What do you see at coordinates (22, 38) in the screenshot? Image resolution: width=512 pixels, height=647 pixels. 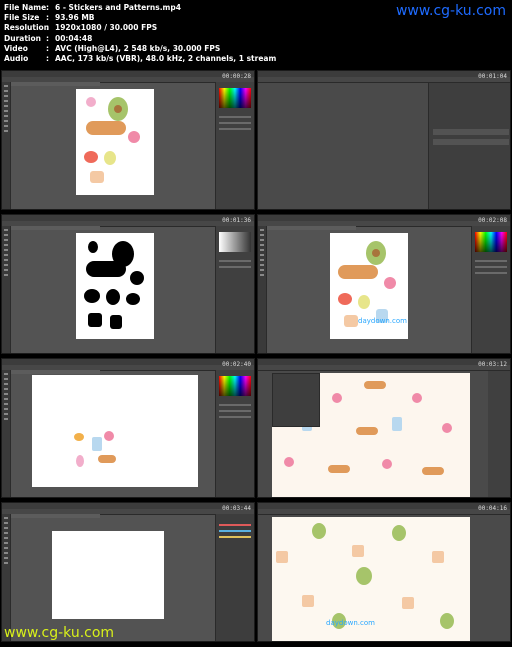 I see `info-label: Duration` at bounding box center [22, 38].